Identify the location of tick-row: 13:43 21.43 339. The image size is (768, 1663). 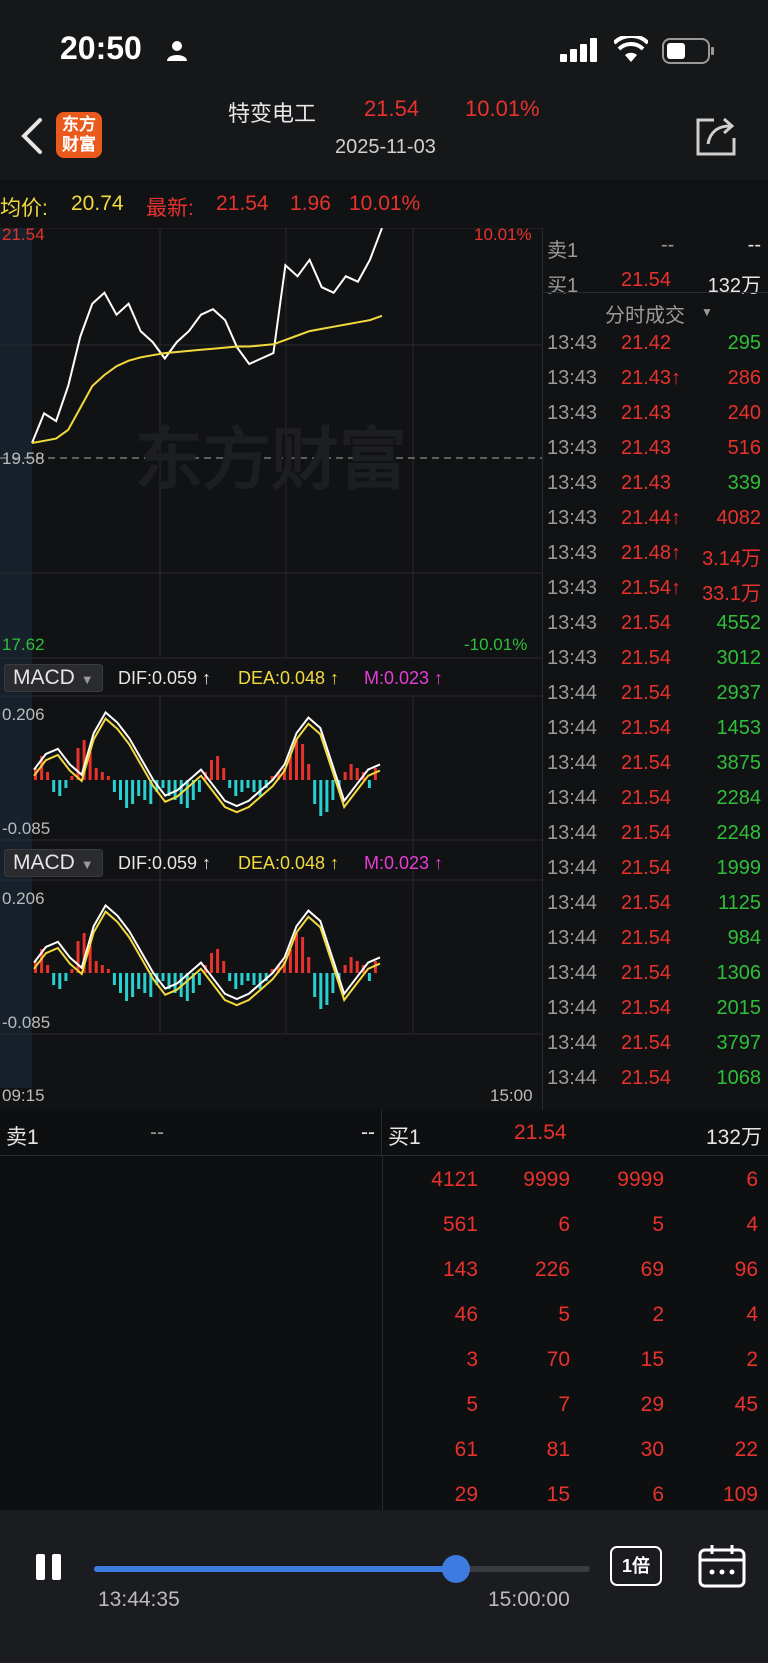
(655, 483).